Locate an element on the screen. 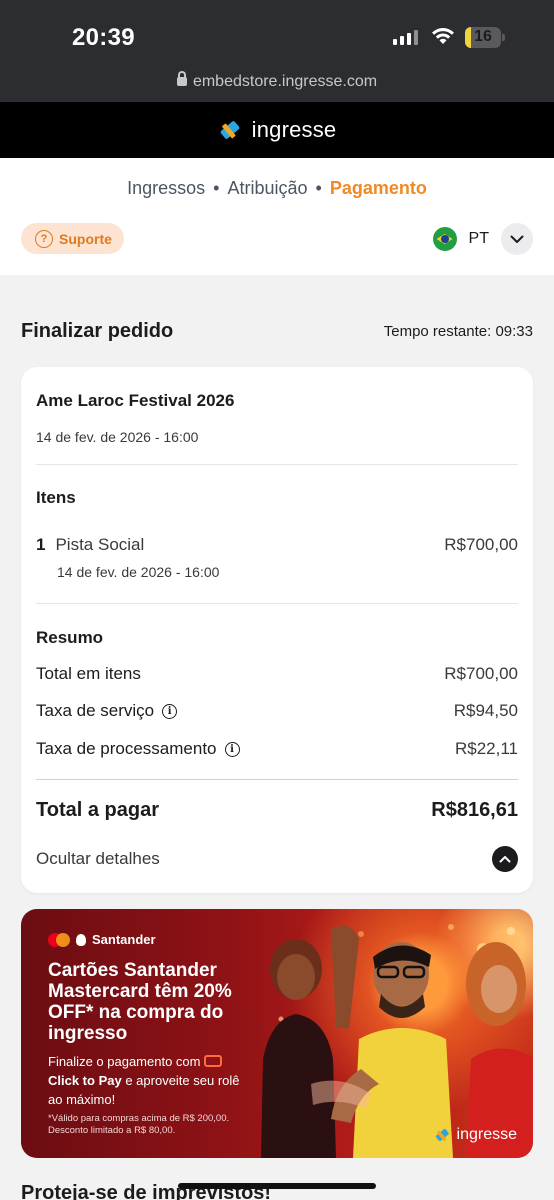 The image size is (554, 1200). support-button: ? Suporte is located at coordinates (72, 238).